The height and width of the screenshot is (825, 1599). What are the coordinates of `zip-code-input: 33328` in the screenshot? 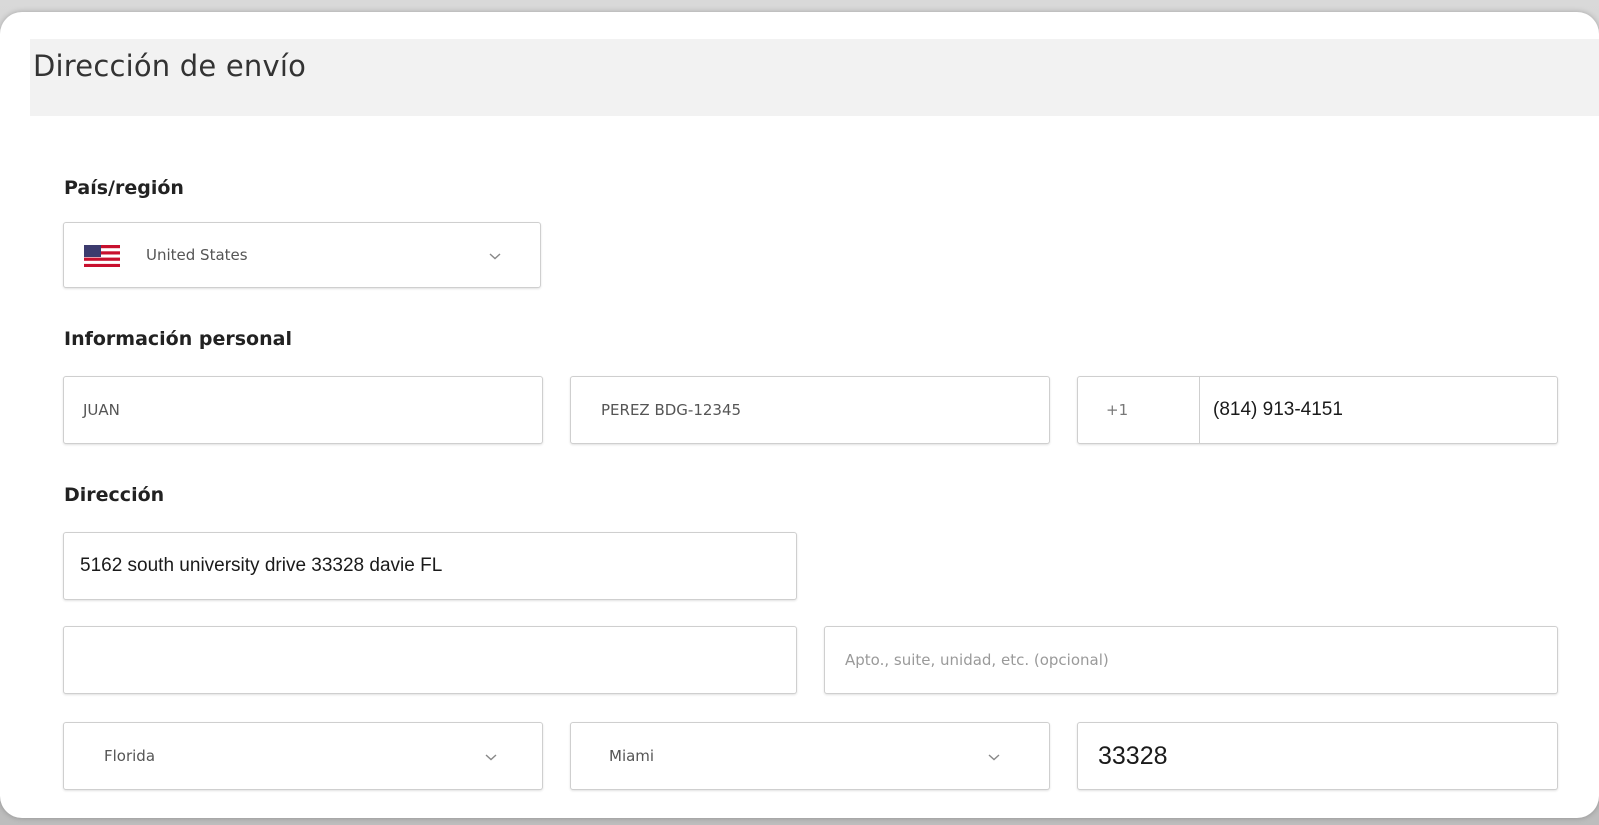 It's located at (1317, 756).